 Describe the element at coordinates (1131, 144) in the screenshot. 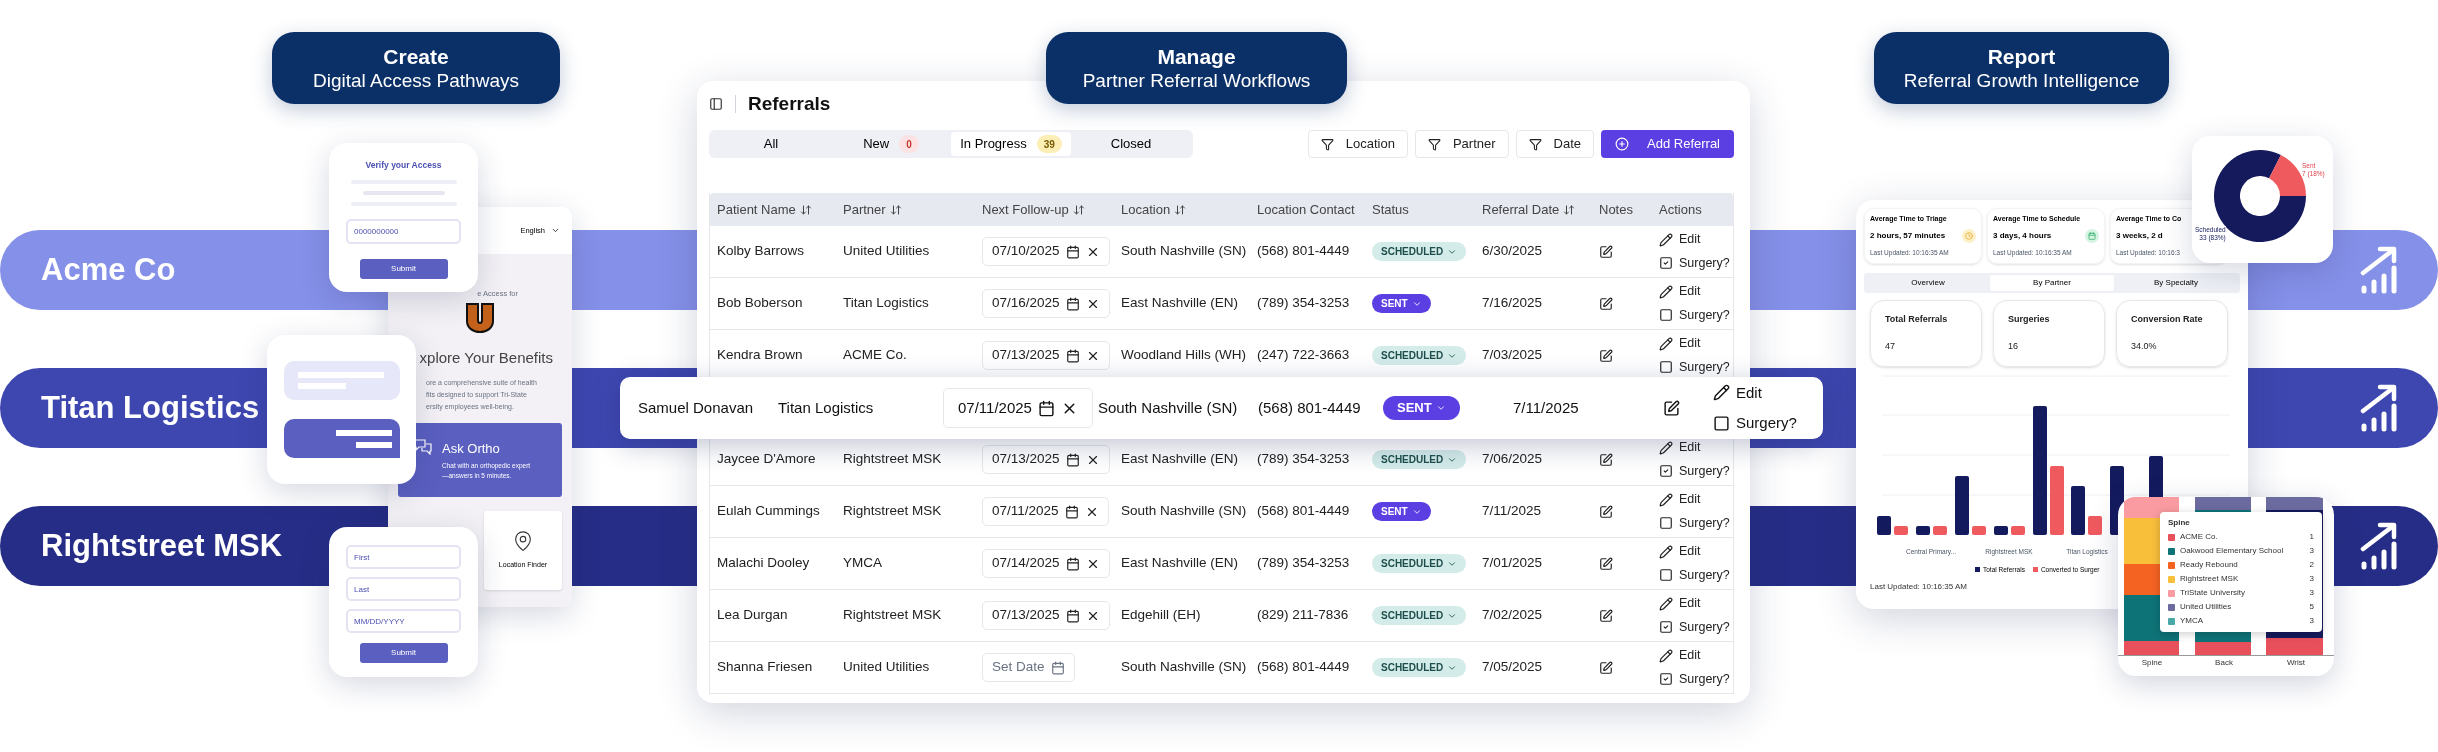

I see `tab: Closed` at that location.